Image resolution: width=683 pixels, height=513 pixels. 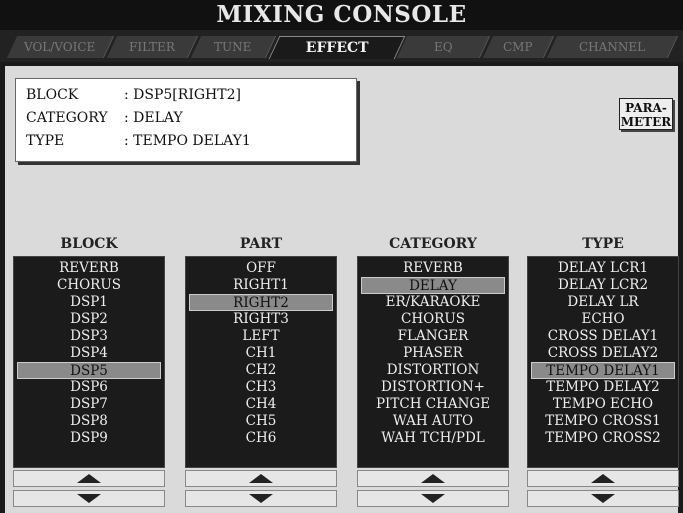 What do you see at coordinates (603, 302) in the screenshot?
I see `type-list-item: DELAY LR` at bounding box center [603, 302].